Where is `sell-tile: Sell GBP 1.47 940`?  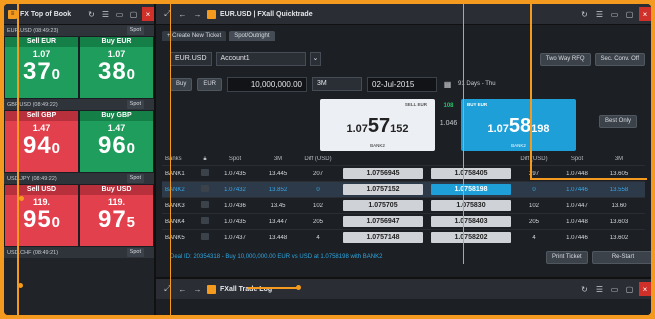 sell-tile: Sell GBP 1.47 940 is located at coordinates (41, 141).